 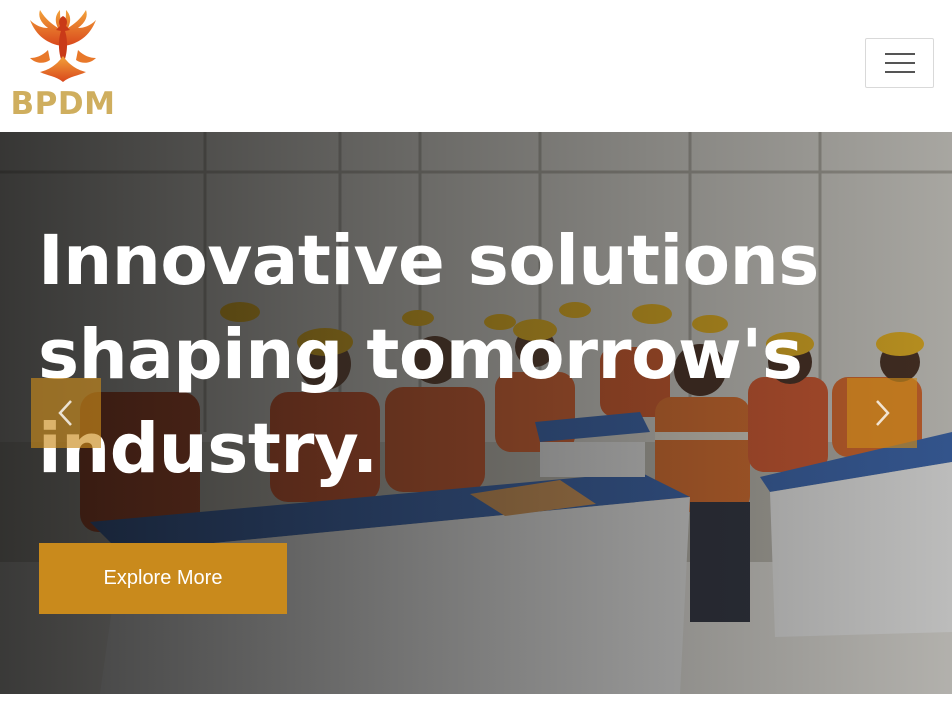 I want to click on phoenix-icon, so click(x=63, y=46).